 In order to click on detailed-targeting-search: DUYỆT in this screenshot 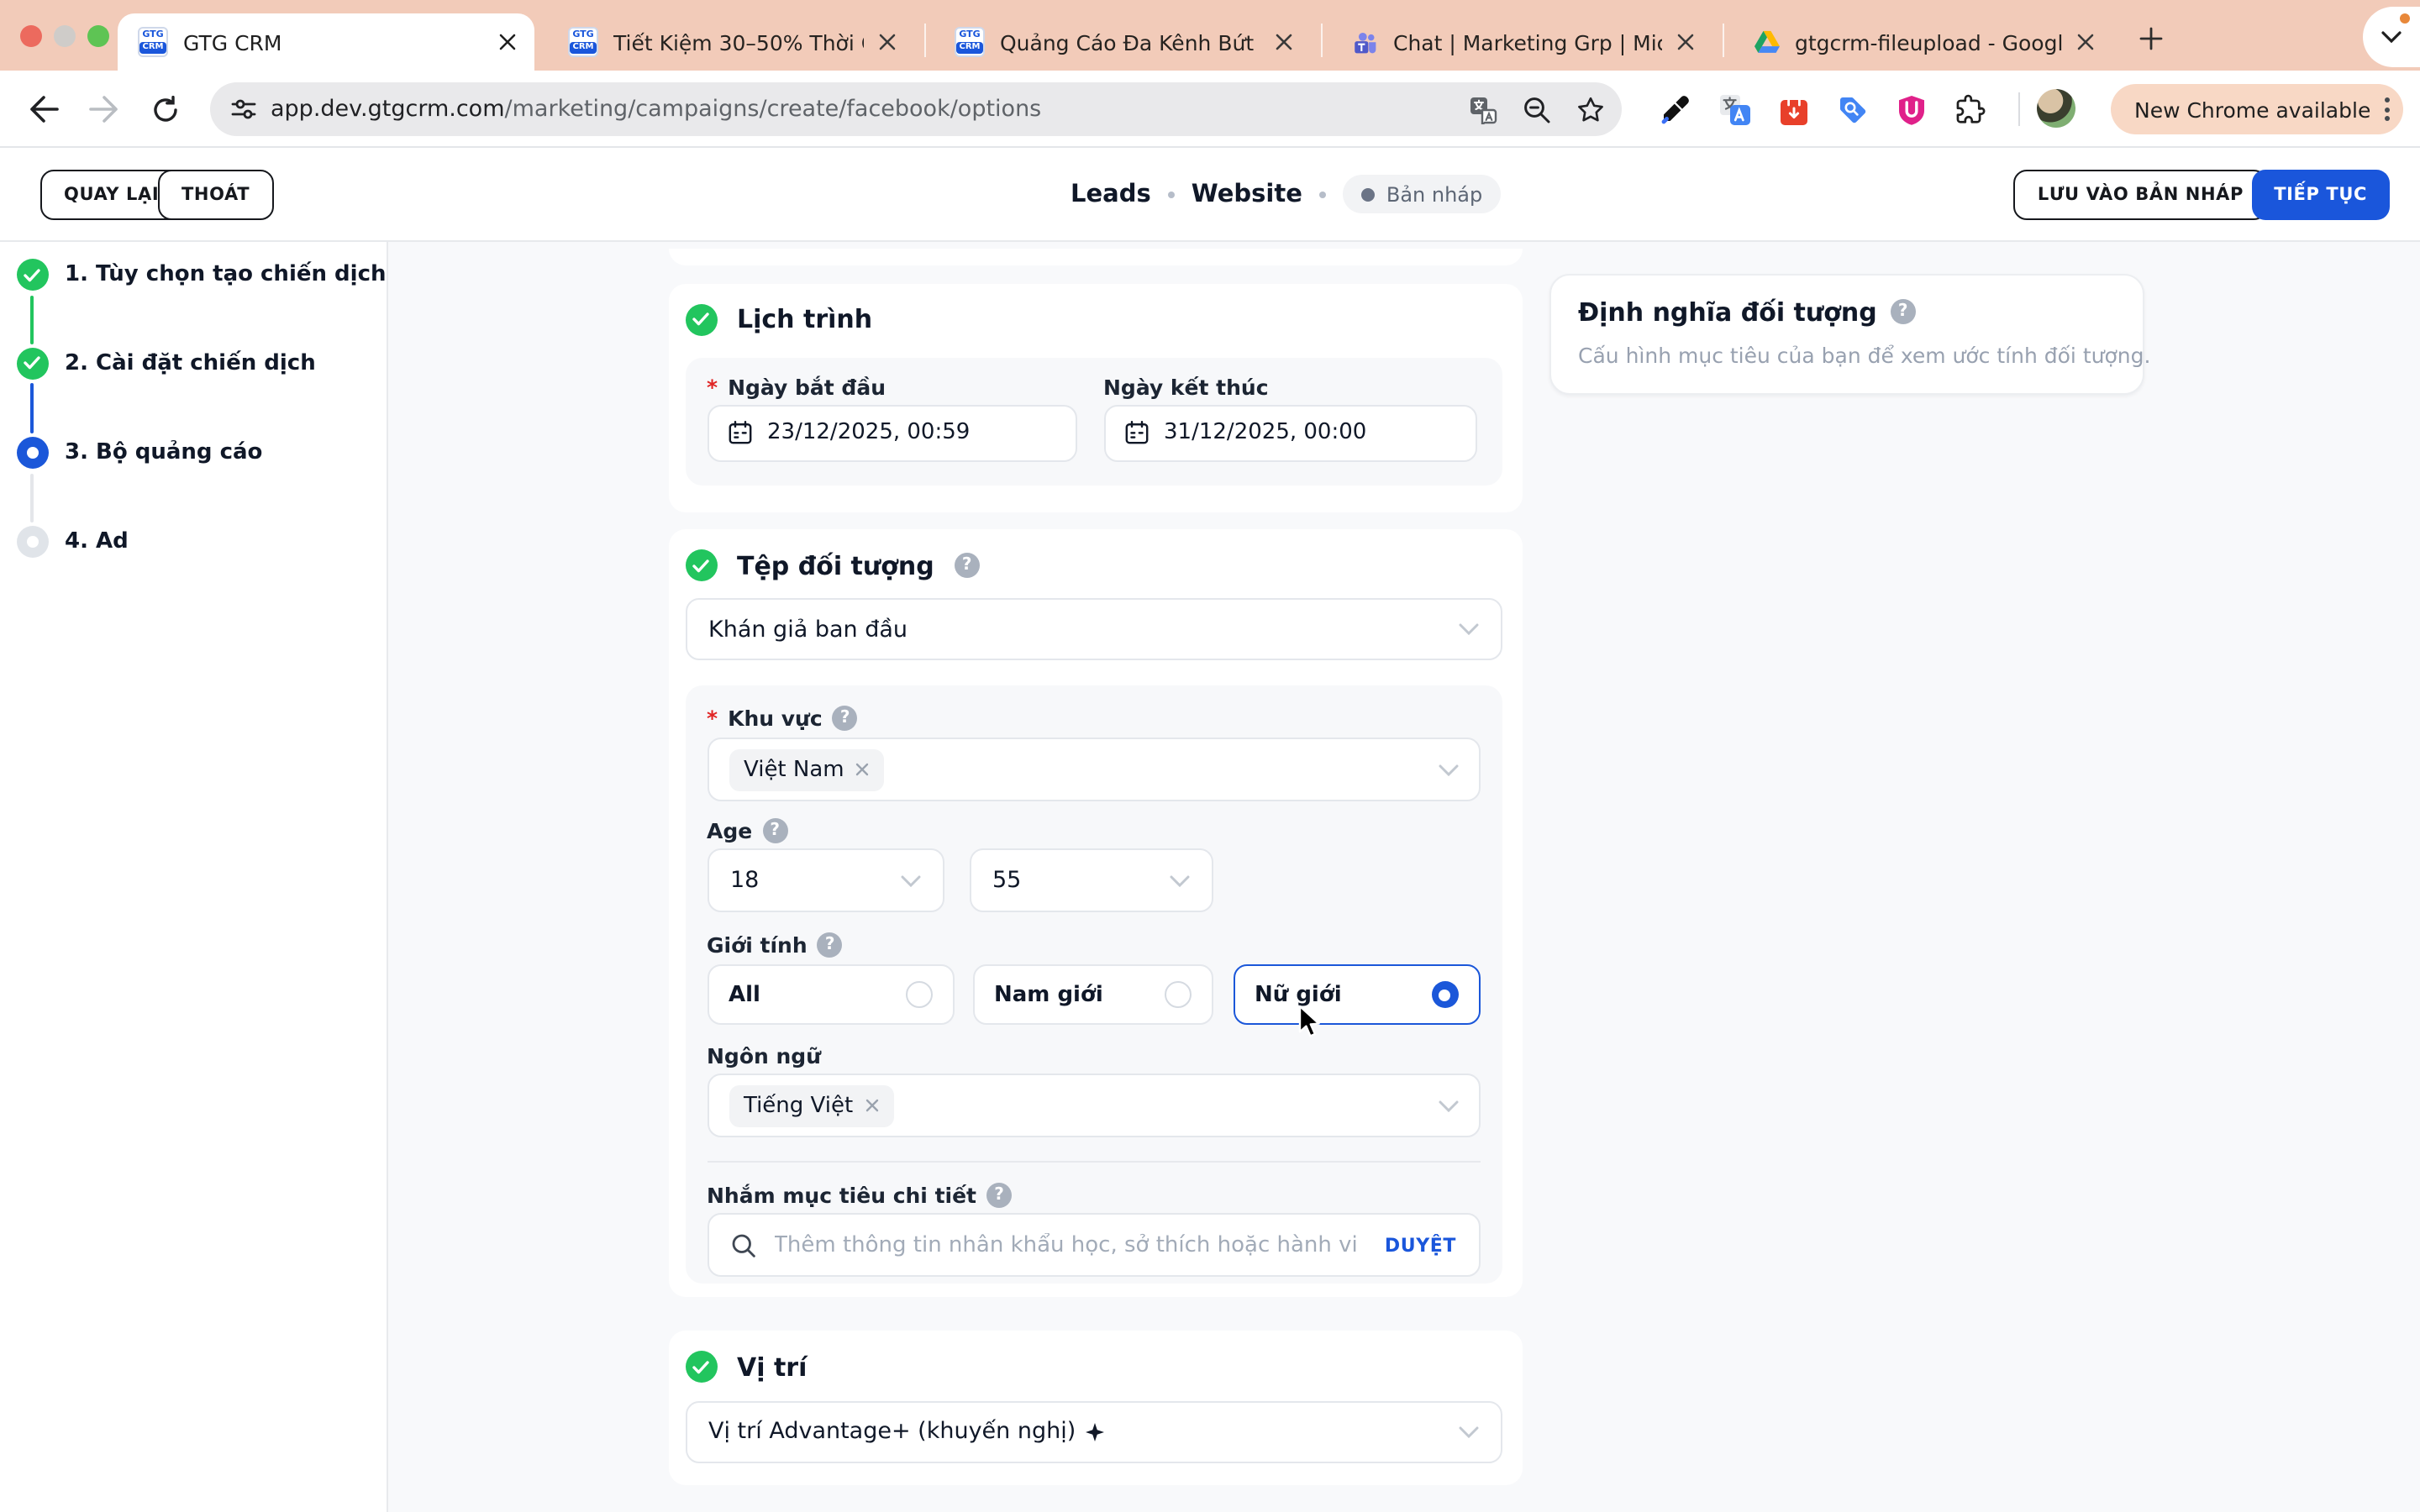, I will do `click(1093, 1245)`.